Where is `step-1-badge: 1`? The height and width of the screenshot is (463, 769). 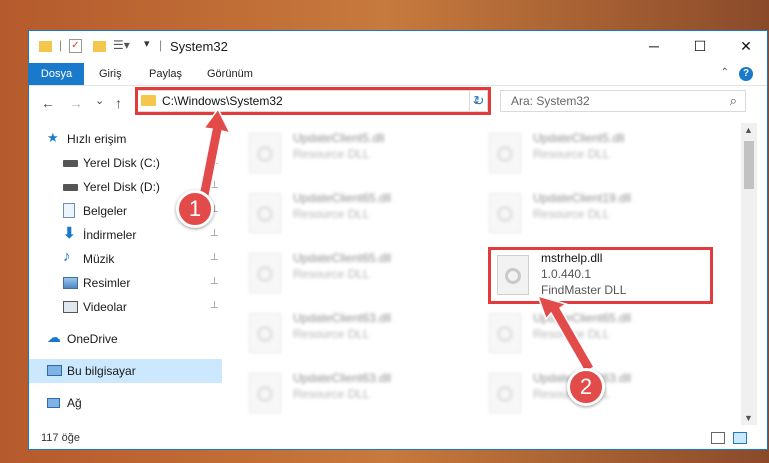
step-1-badge: 1 is located at coordinates (195, 209).